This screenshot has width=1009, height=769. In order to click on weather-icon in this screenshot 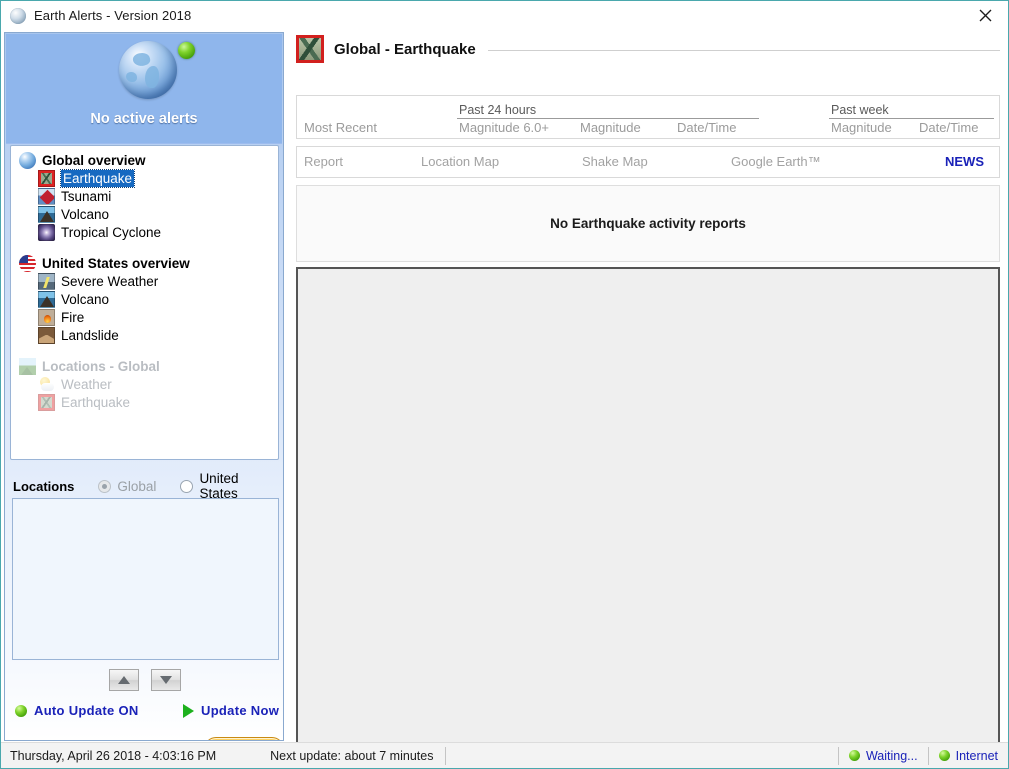, I will do `click(46, 384)`.